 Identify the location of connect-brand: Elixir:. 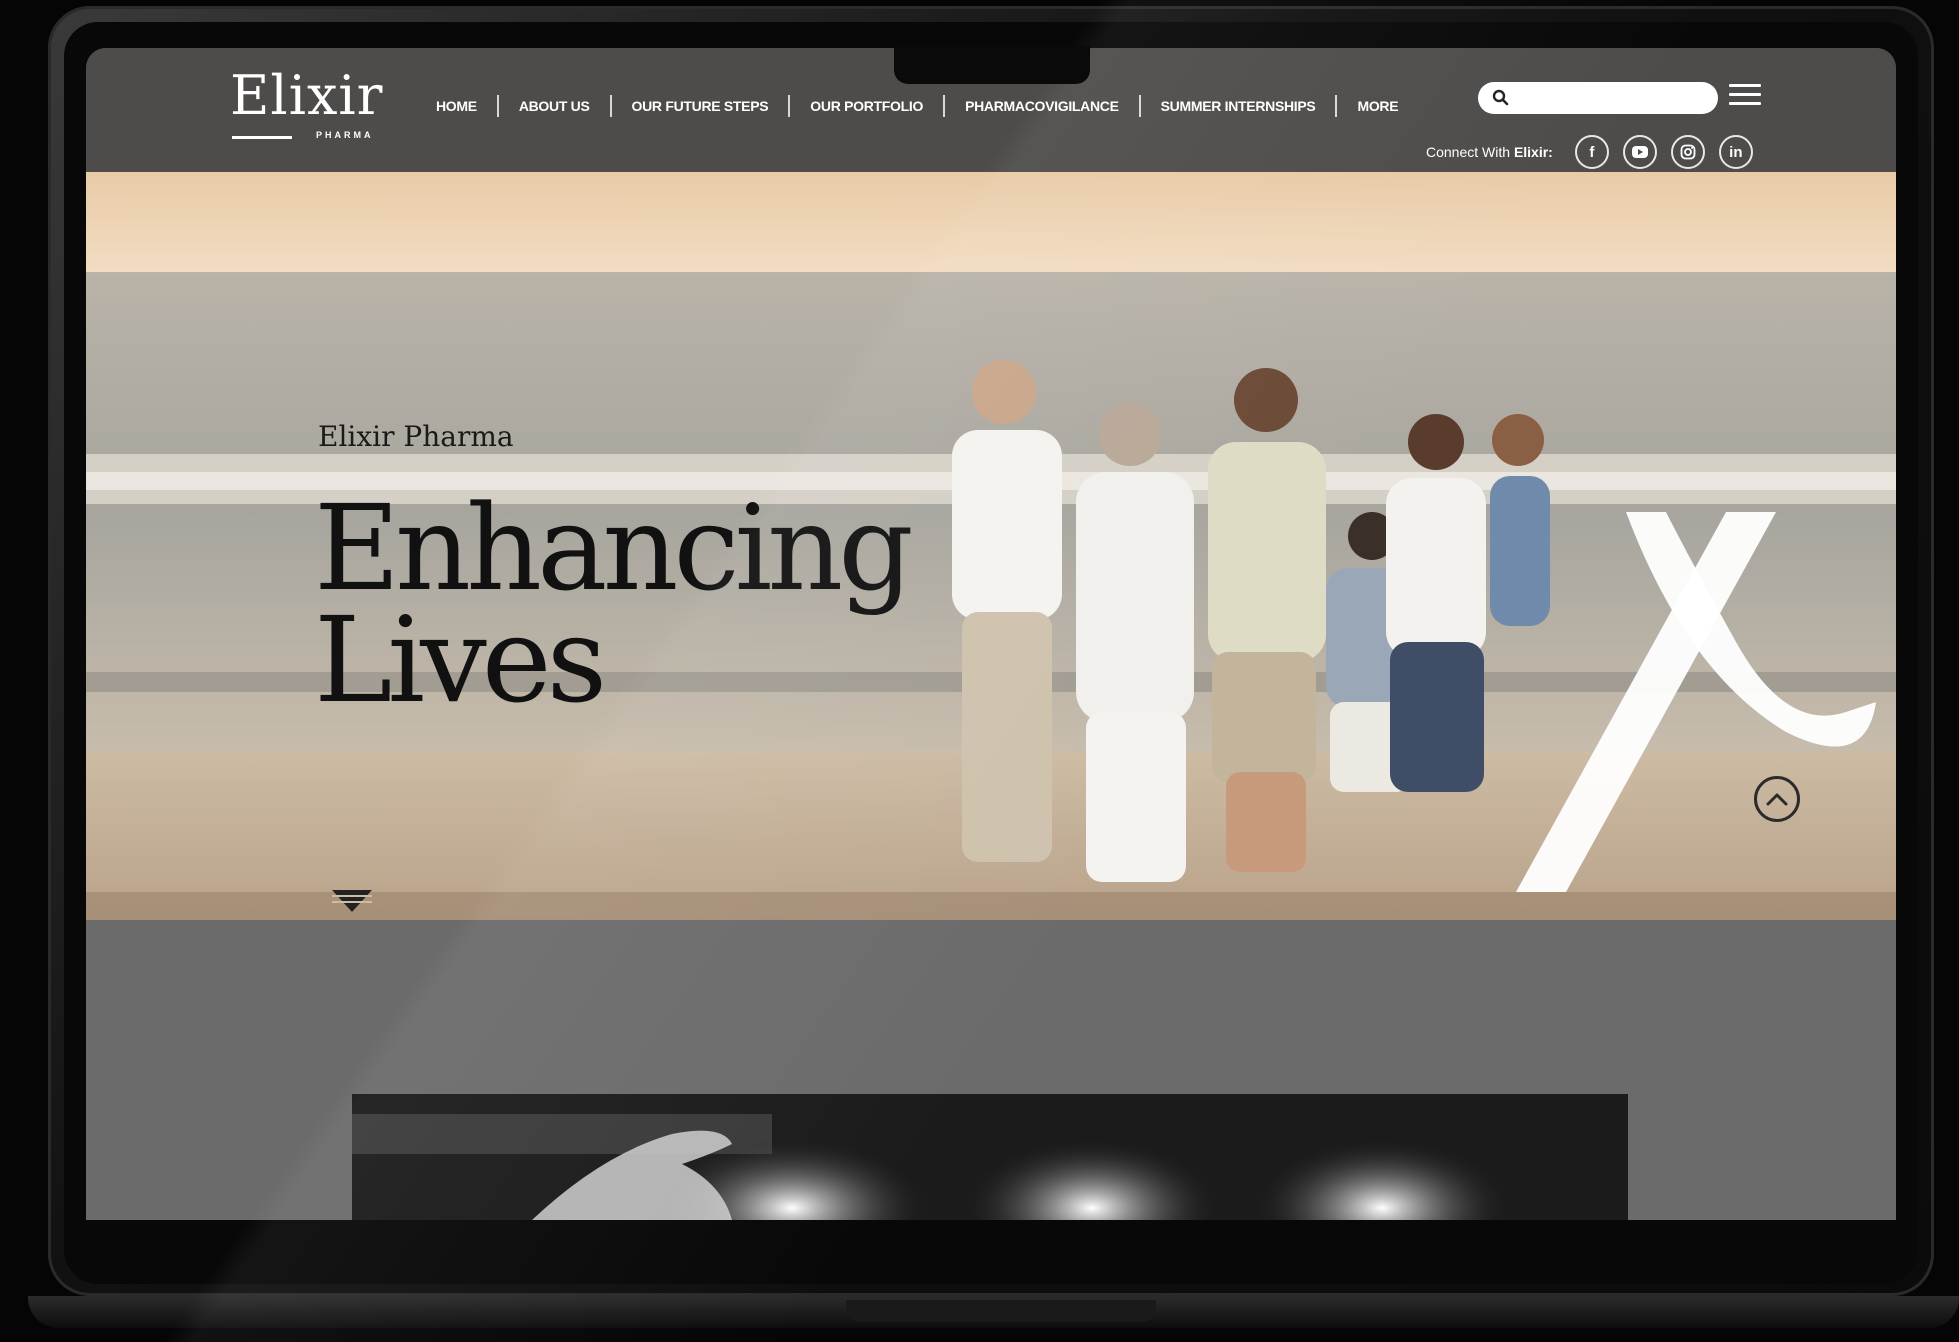
(1533, 152).